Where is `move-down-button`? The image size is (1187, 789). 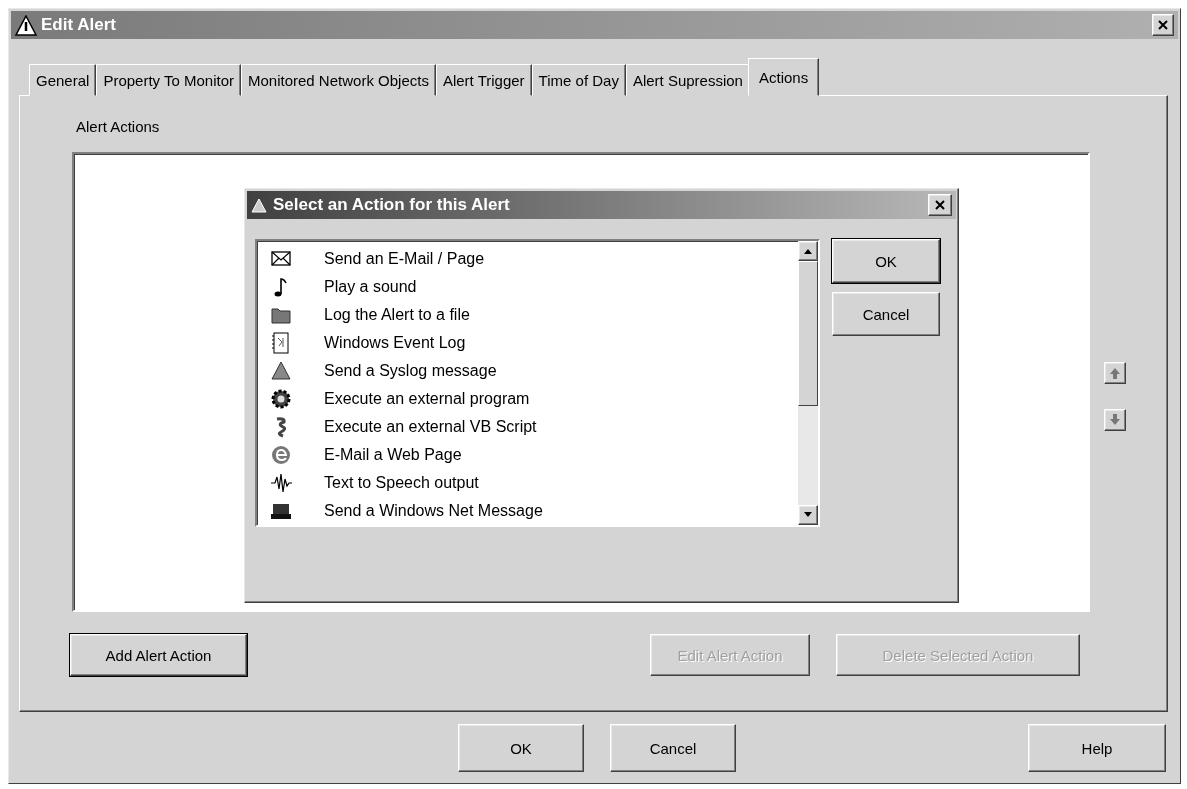
move-down-button is located at coordinates (1115, 420).